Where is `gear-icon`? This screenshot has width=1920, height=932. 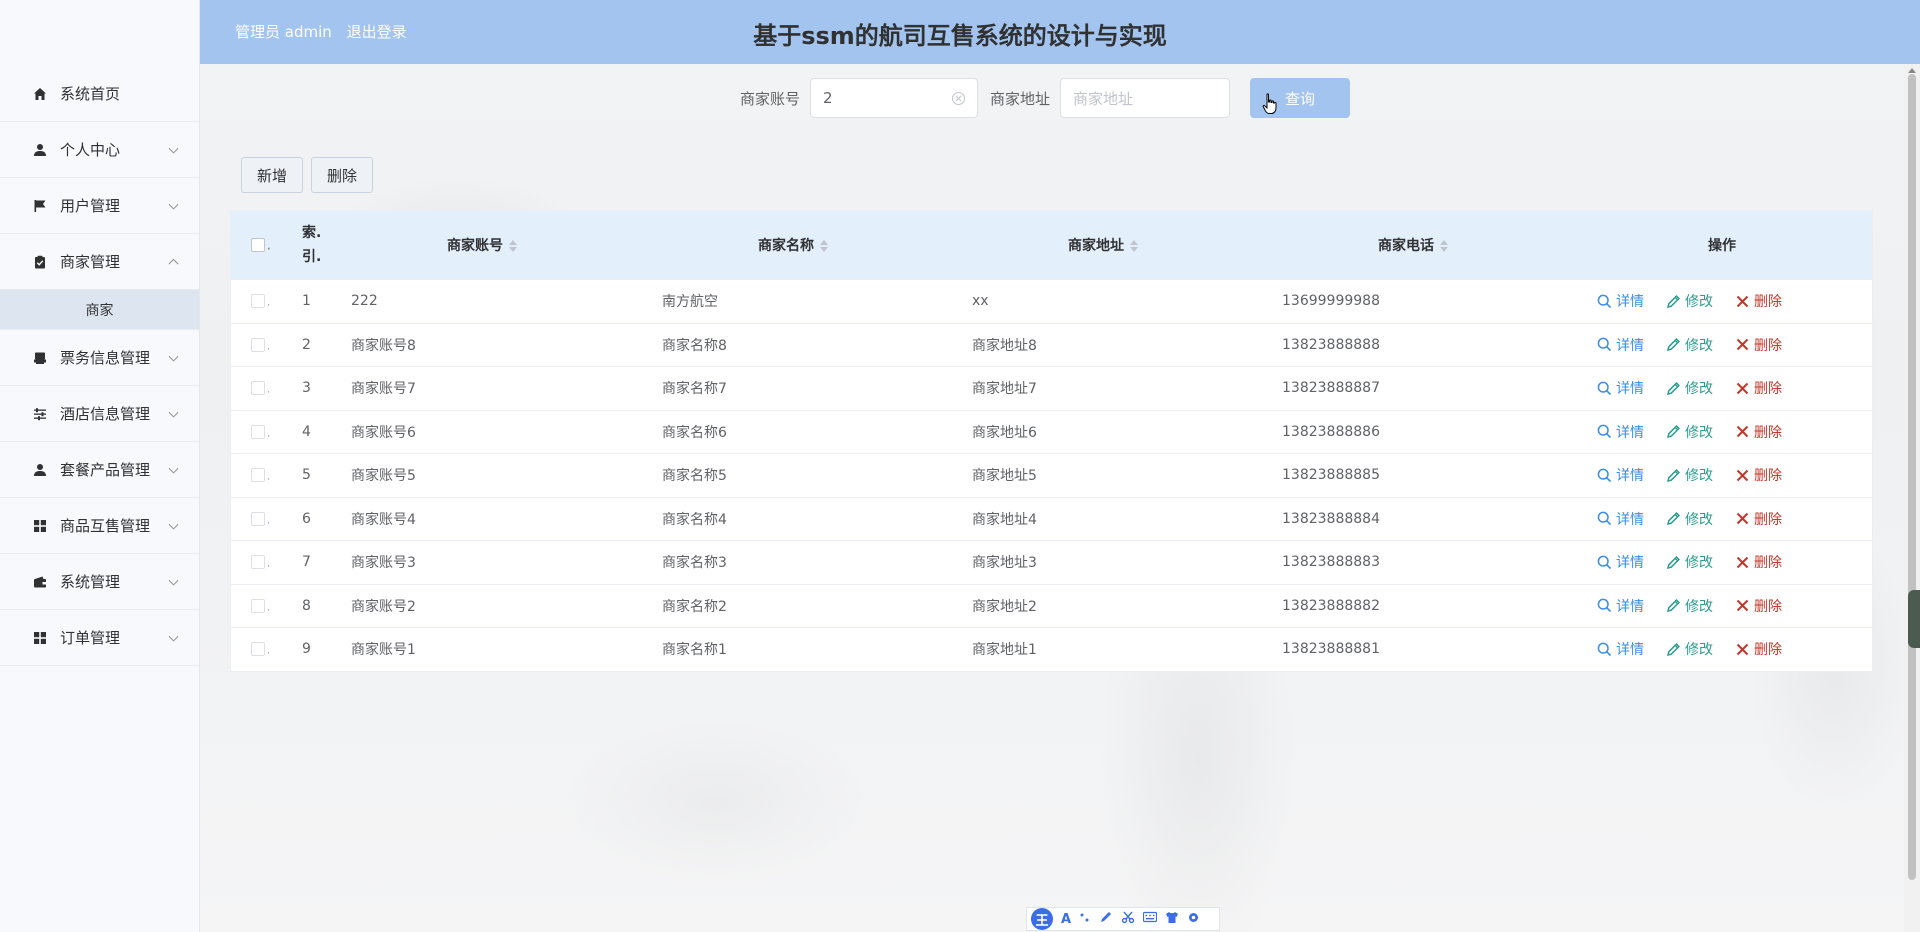
gear-icon is located at coordinates (1193, 919).